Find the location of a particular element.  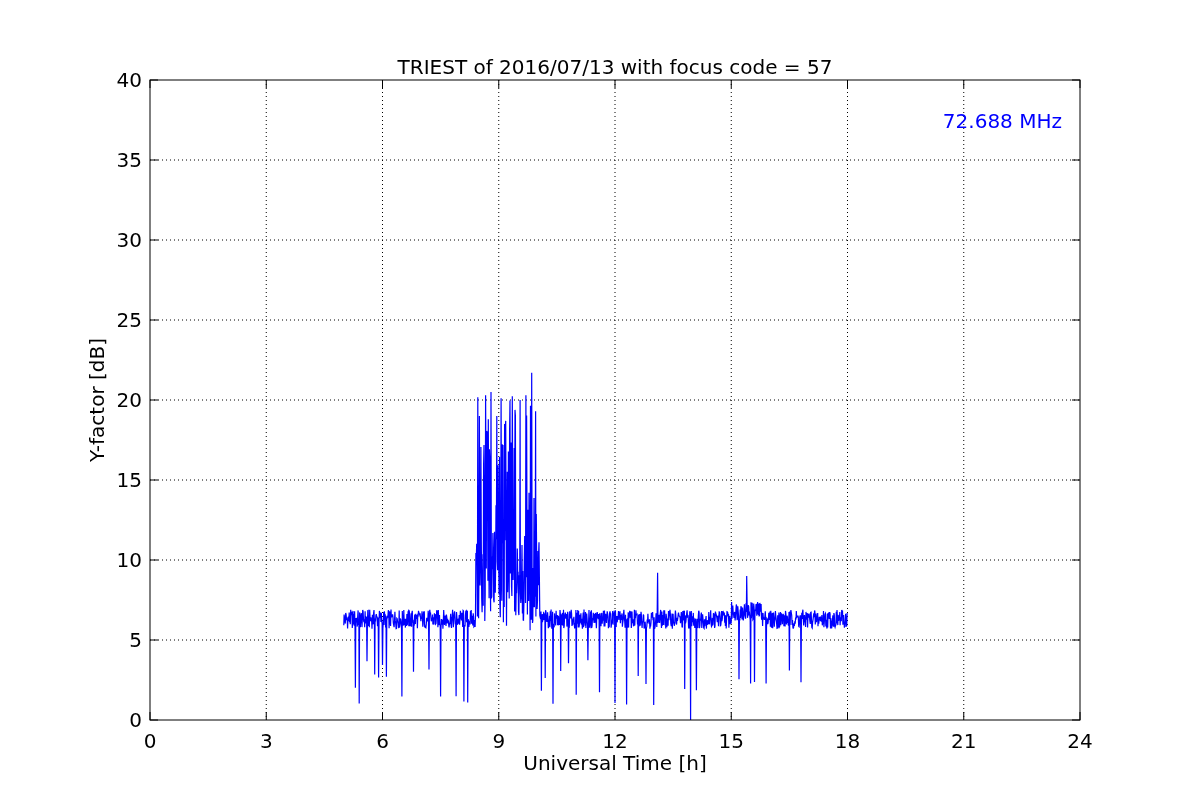

y-tick-label: 5 is located at coordinates (135, 640).